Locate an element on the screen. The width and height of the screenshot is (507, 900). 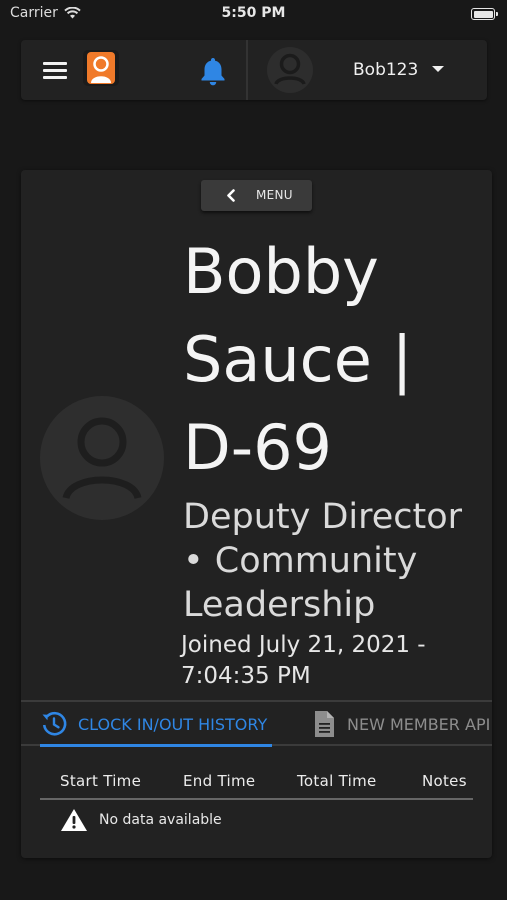
column-header: Total Time is located at coordinates (337, 781).